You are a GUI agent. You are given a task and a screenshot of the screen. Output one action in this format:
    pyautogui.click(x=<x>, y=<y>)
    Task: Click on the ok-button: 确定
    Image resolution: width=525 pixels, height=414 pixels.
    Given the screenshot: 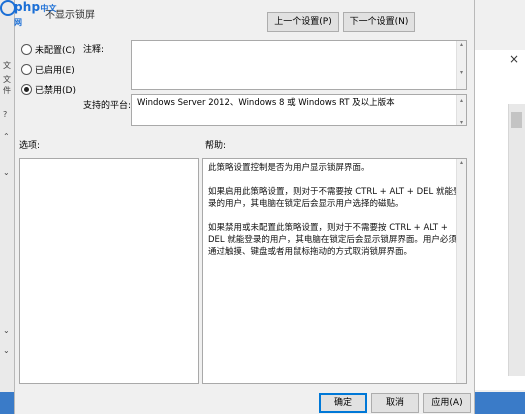 What is the action you would take?
    pyautogui.click(x=343, y=403)
    